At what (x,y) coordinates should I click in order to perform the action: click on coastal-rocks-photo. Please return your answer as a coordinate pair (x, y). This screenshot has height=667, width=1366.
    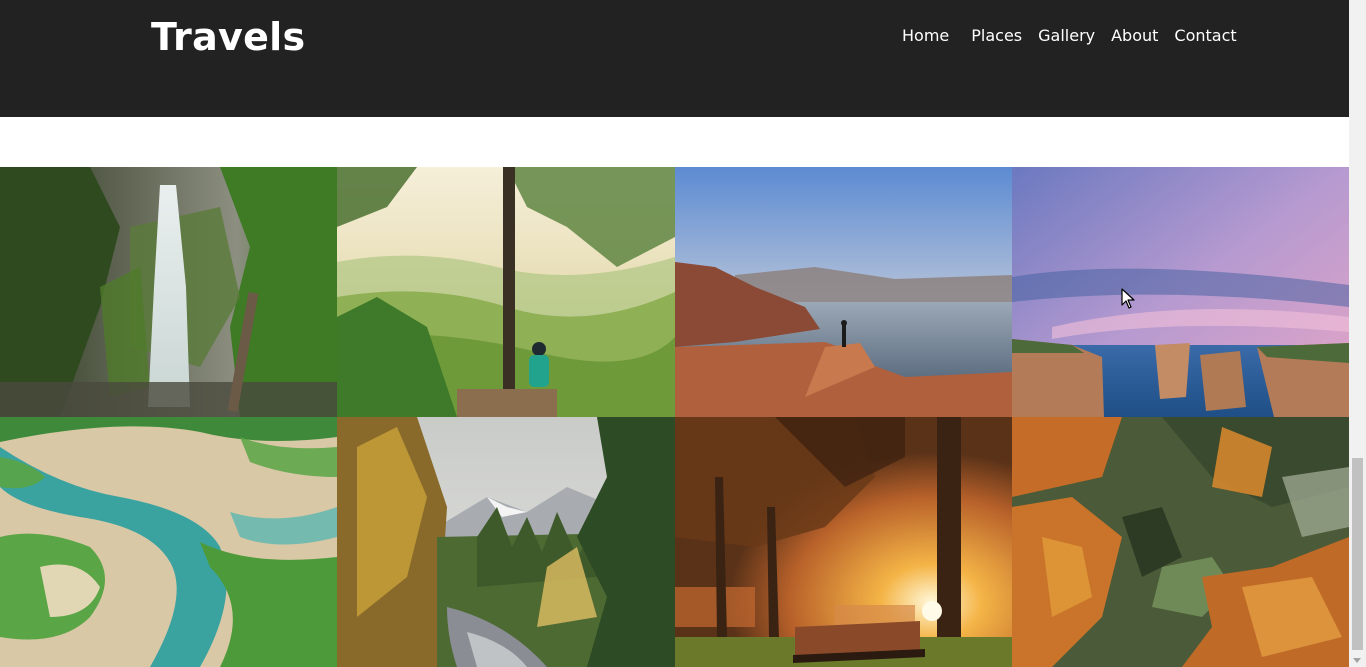
    Looking at the image, I should click on (1180, 292).